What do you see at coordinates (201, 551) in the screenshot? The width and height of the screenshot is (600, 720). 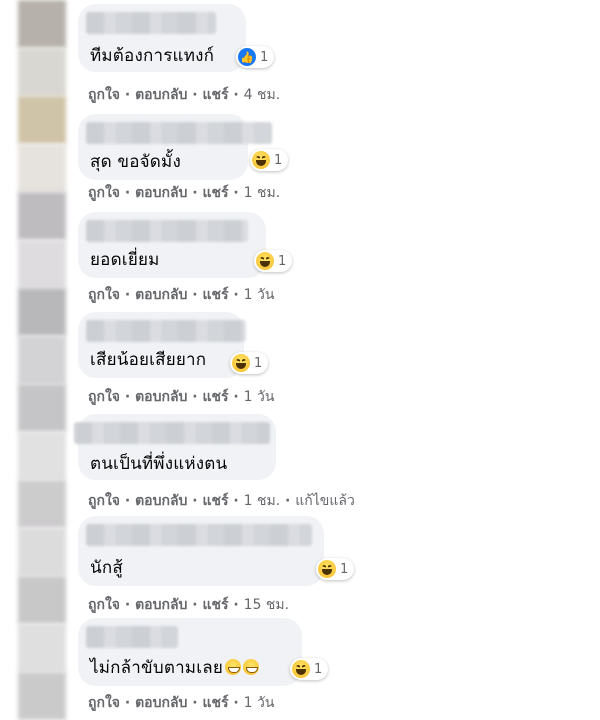 I see `comment-bubble: นักสู้` at bounding box center [201, 551].